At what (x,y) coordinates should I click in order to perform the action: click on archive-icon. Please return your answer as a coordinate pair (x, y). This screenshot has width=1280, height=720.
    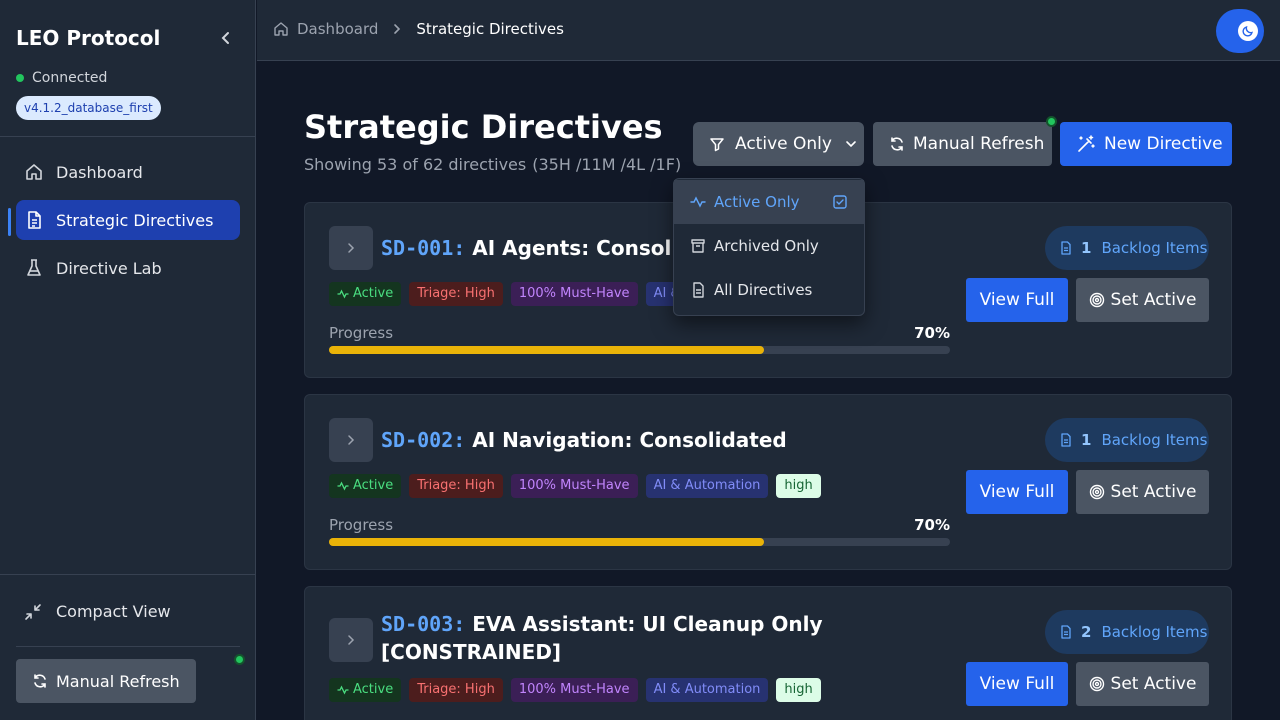
    Looking at the image, I should click on (698, 246).